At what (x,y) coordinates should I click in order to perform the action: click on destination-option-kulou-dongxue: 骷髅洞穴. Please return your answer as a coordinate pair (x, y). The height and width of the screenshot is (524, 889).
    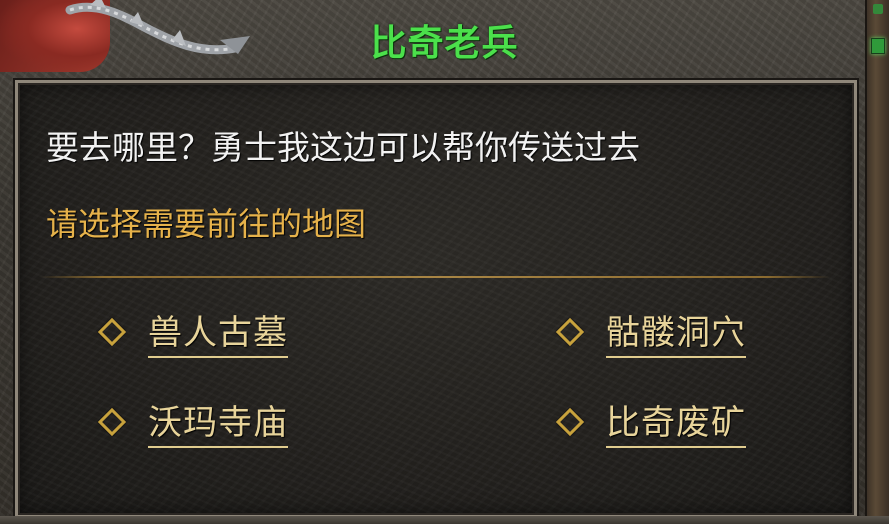
    Looking at the image, I should click on (650, 331).